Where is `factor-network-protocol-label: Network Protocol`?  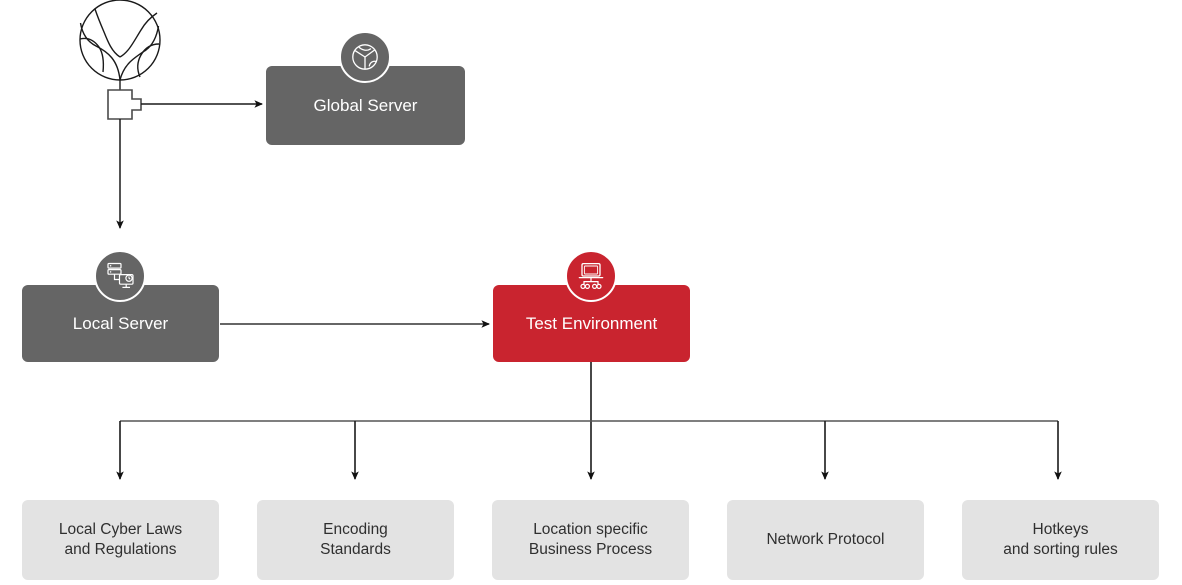 factor-network-protocol-label: Network Protocol is located at coordinates (825, 540).